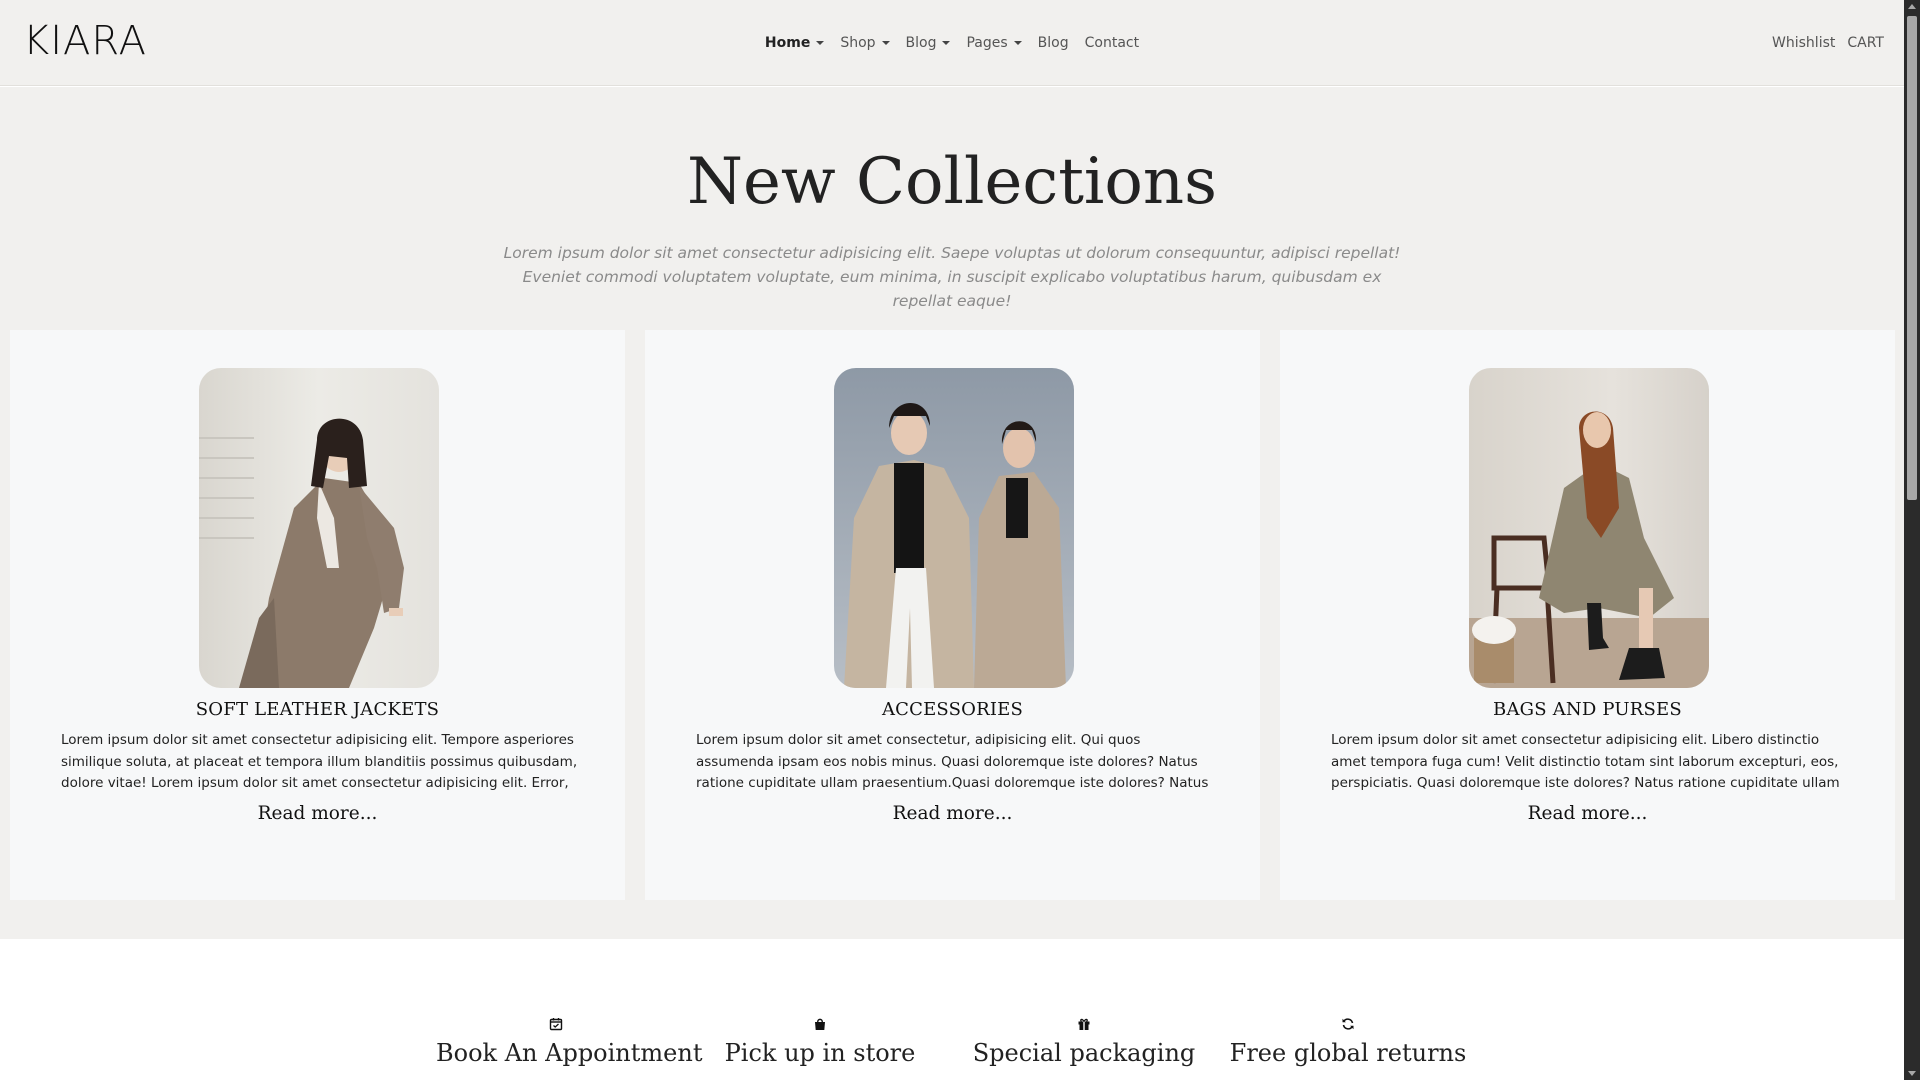 The height and width of the screenshot is (1080, 1920). I want to click on wishlist-link: Whishlist, so click(1803, 43).